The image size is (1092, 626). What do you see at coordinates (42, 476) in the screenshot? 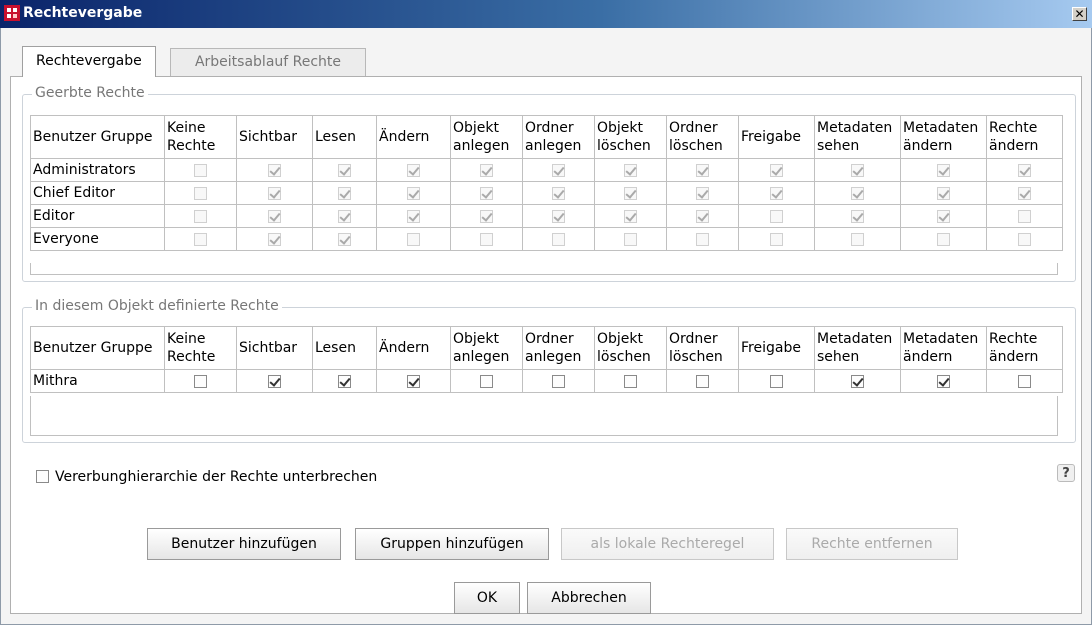
I see `inherit-break-checkbox` at bounding box center [42, 476].